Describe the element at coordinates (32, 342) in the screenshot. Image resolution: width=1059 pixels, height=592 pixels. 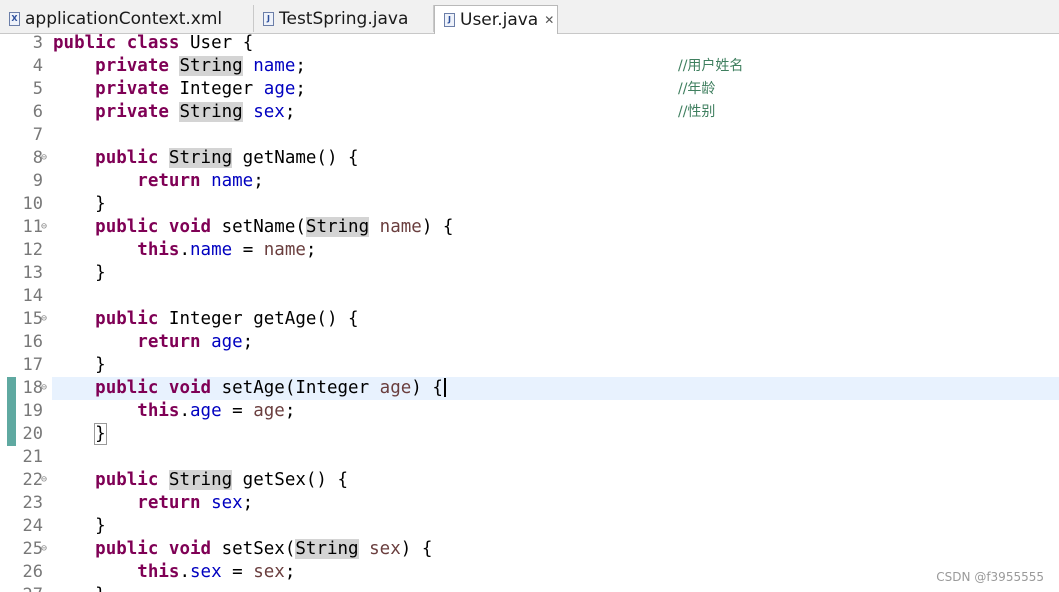
I see `line-number: 16` at that location.